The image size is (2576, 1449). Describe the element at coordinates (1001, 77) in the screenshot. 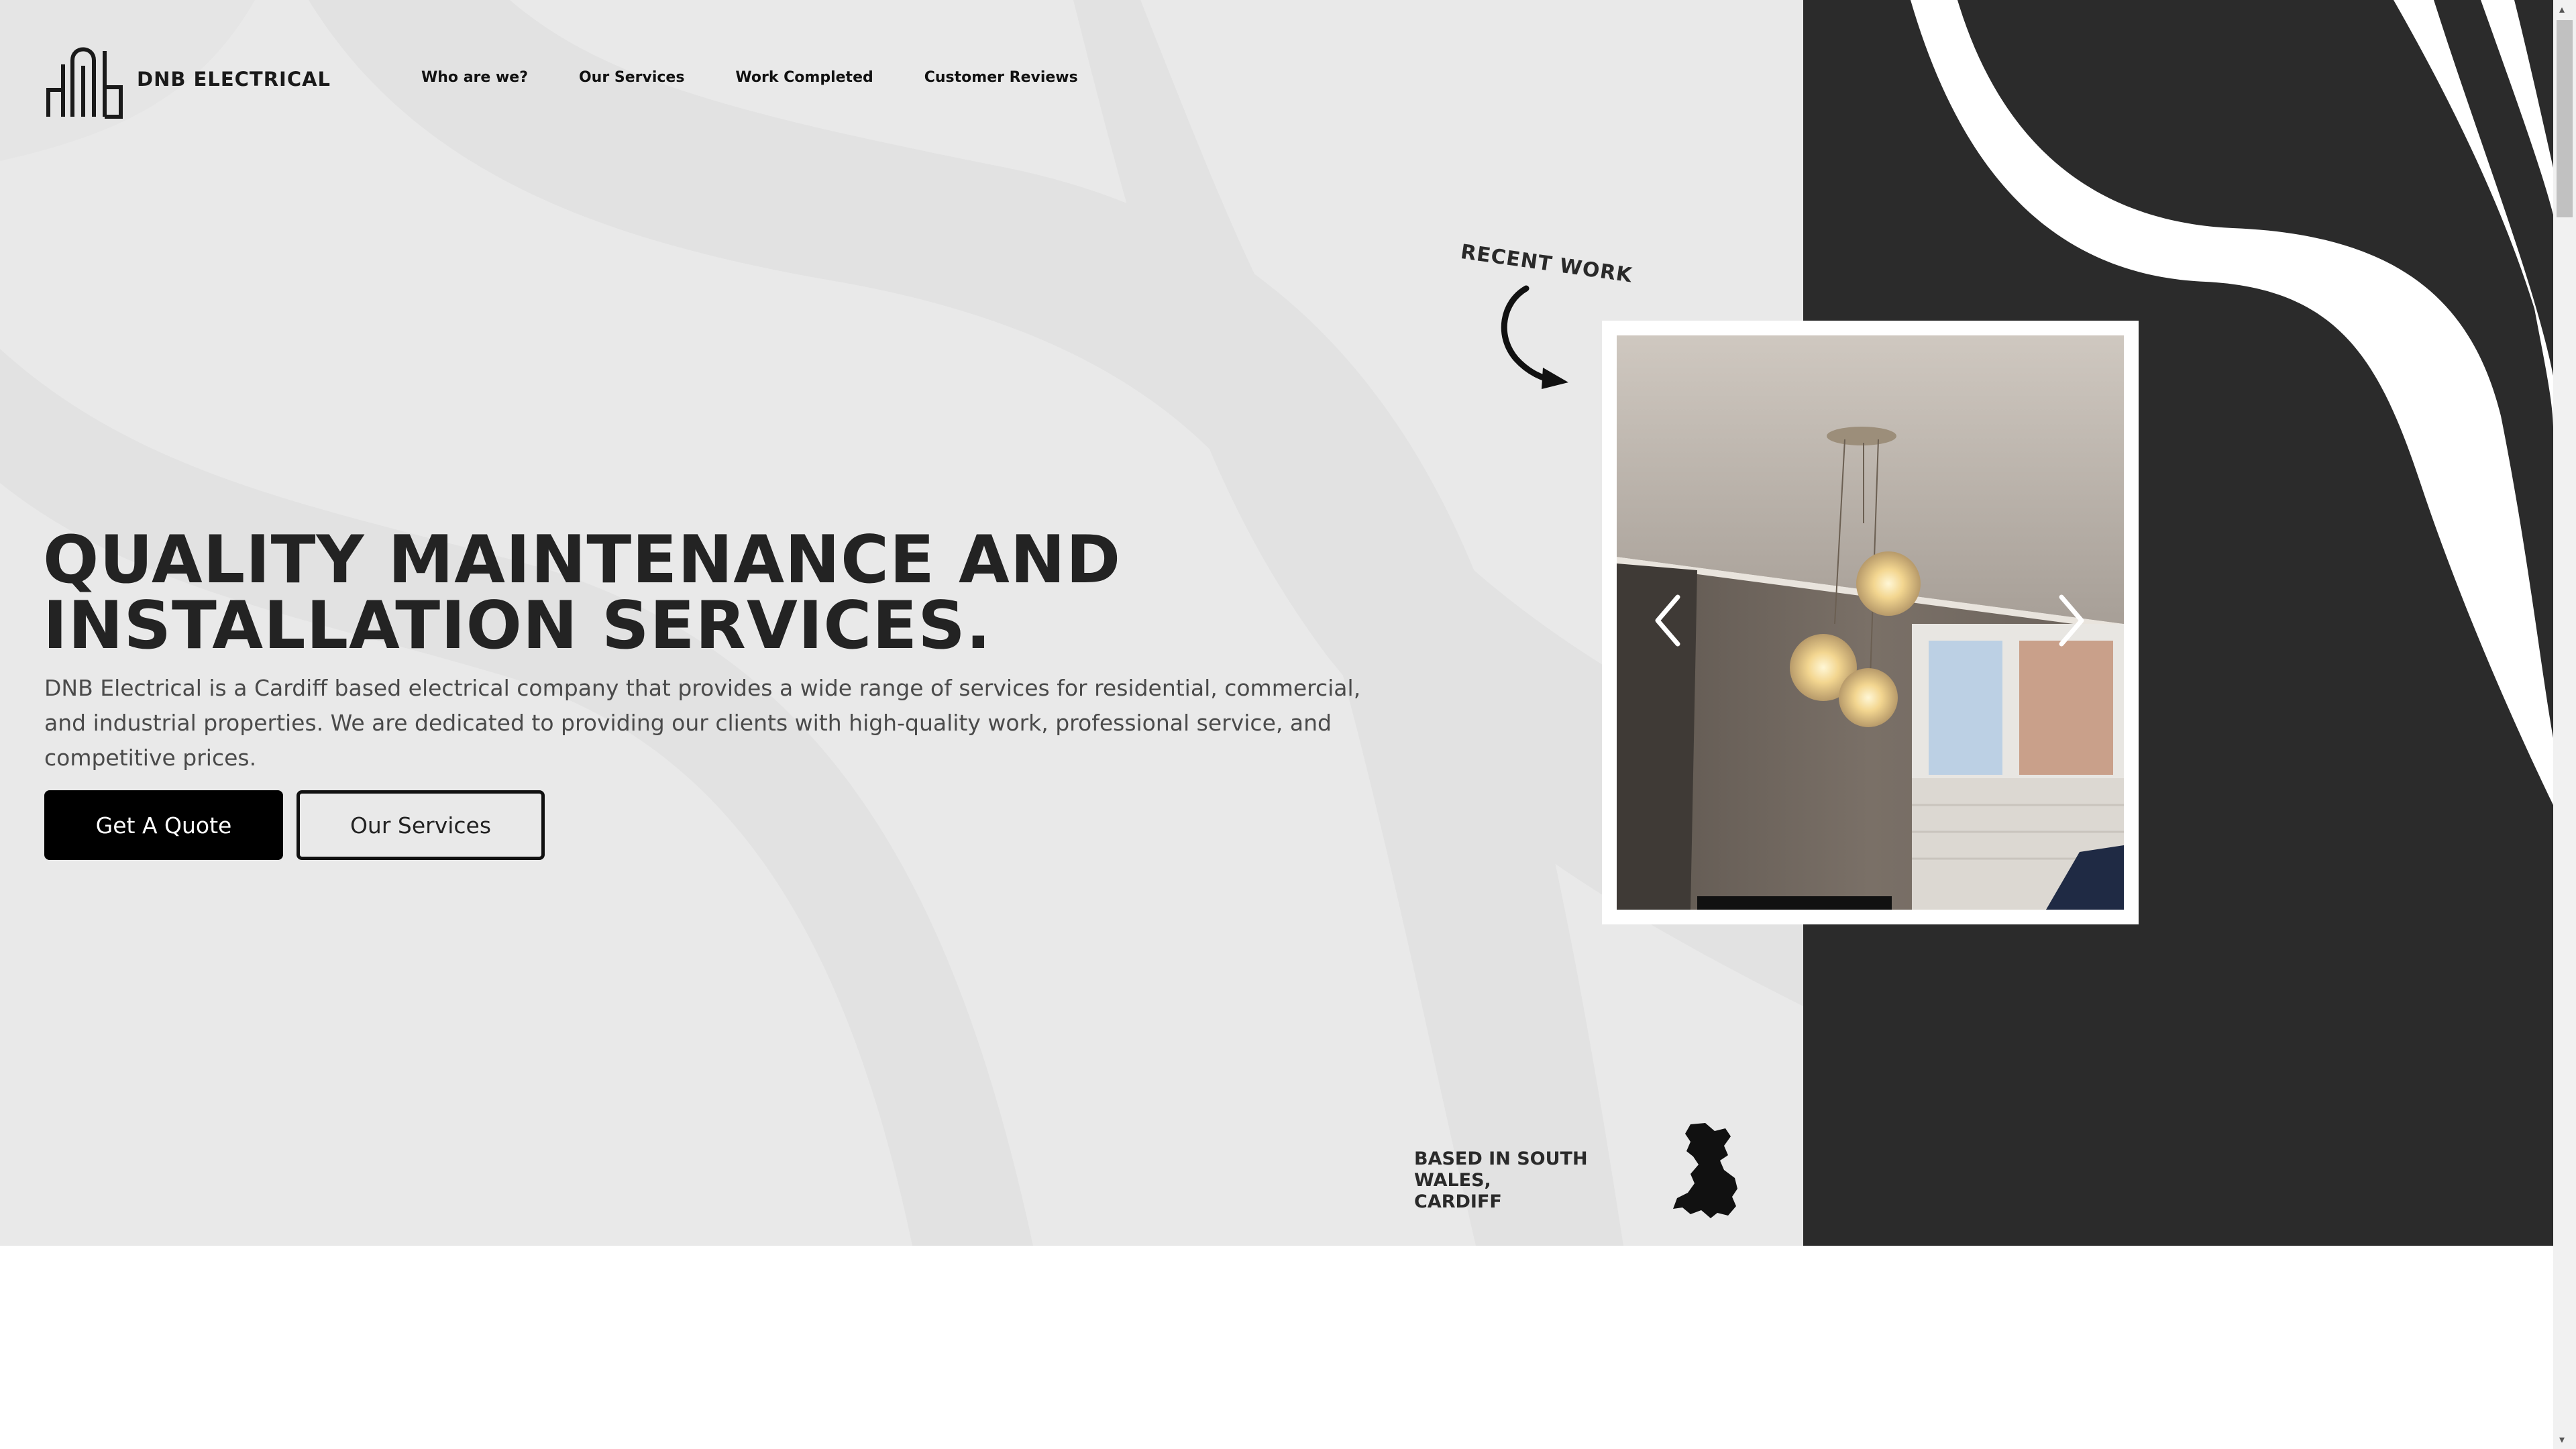

I see `nav-link-customer-reviews: Customer Reviews` at that location.